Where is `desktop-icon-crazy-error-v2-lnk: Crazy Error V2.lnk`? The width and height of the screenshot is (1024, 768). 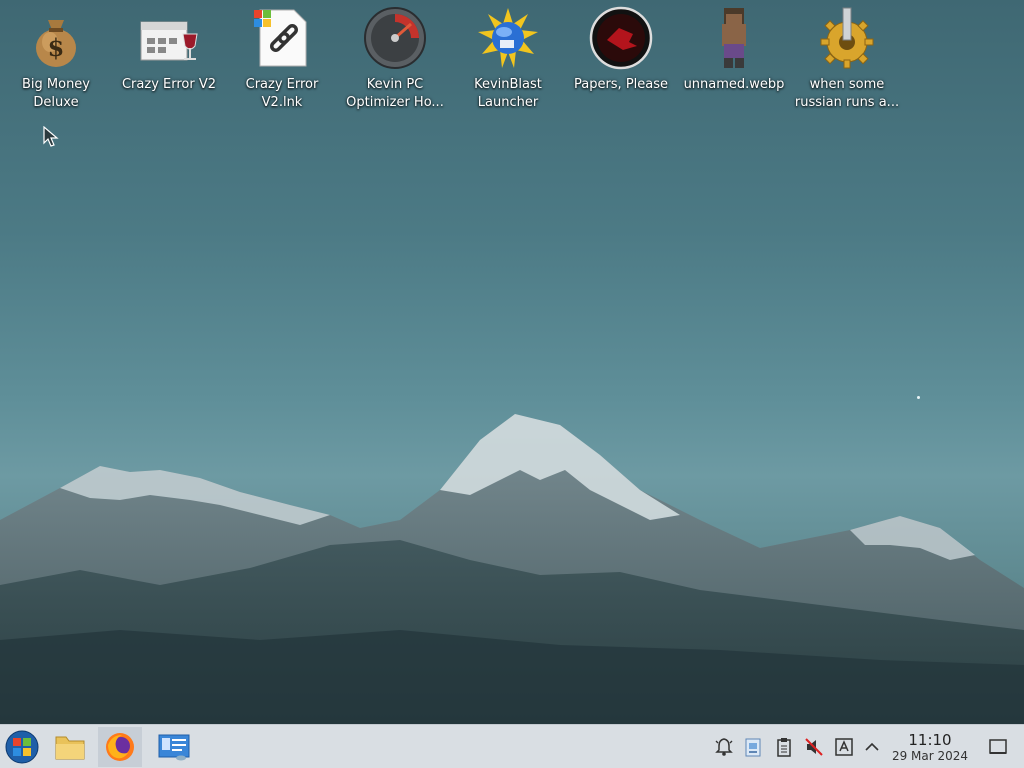
desktop-icon-crazy-error-v2-lnk: Crazy Error V2.lnk is located at coordinates (282, 59).